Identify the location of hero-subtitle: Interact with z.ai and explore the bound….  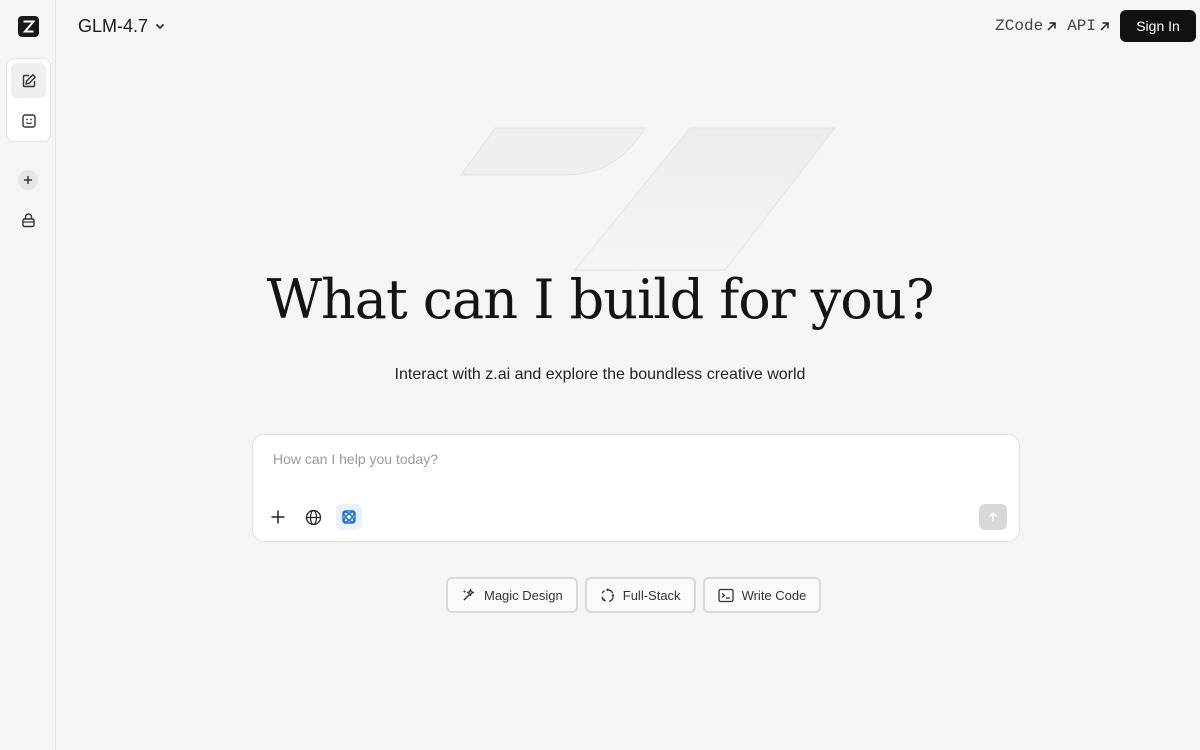
(600, 374).